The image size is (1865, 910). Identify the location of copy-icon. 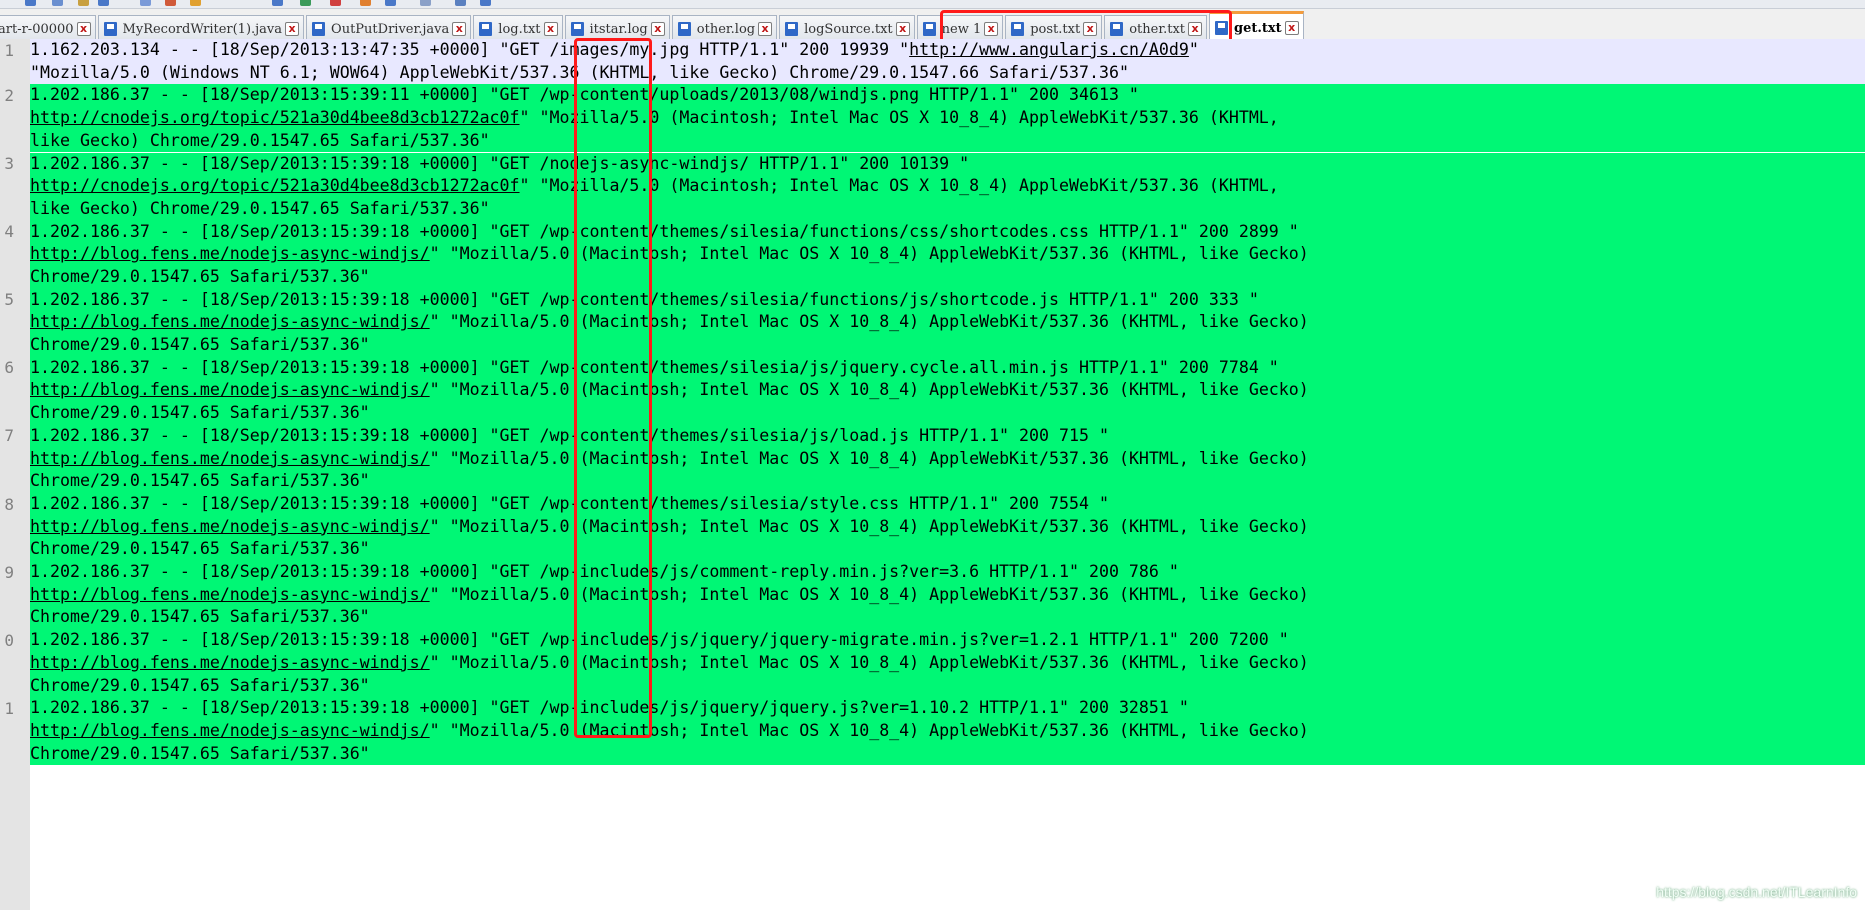
(277, 3).